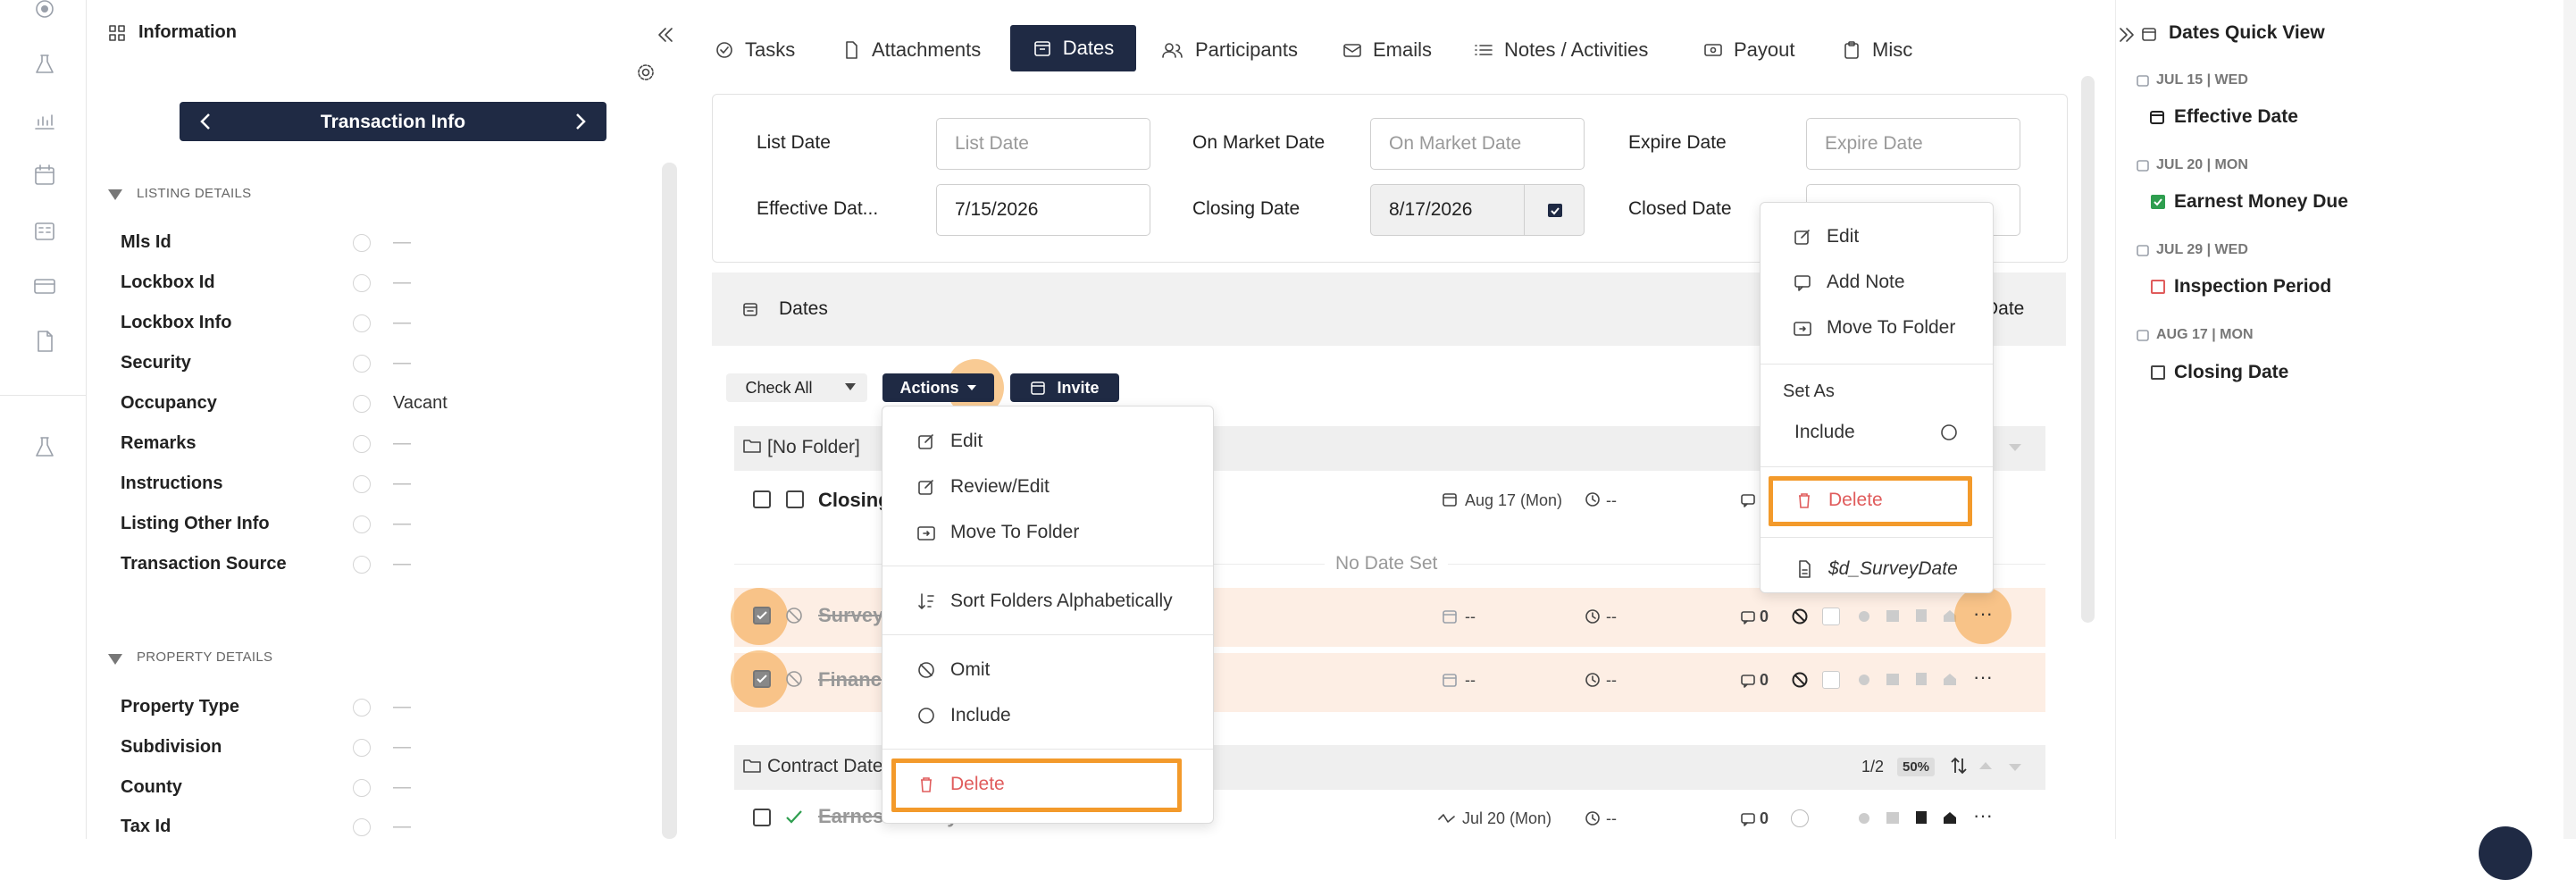 This screenshot has width=2576, height=880. What do you see at coordinates (580, 121) in the screenshot?
I see `chevron-right-icon` at bounding box center [580, 121].